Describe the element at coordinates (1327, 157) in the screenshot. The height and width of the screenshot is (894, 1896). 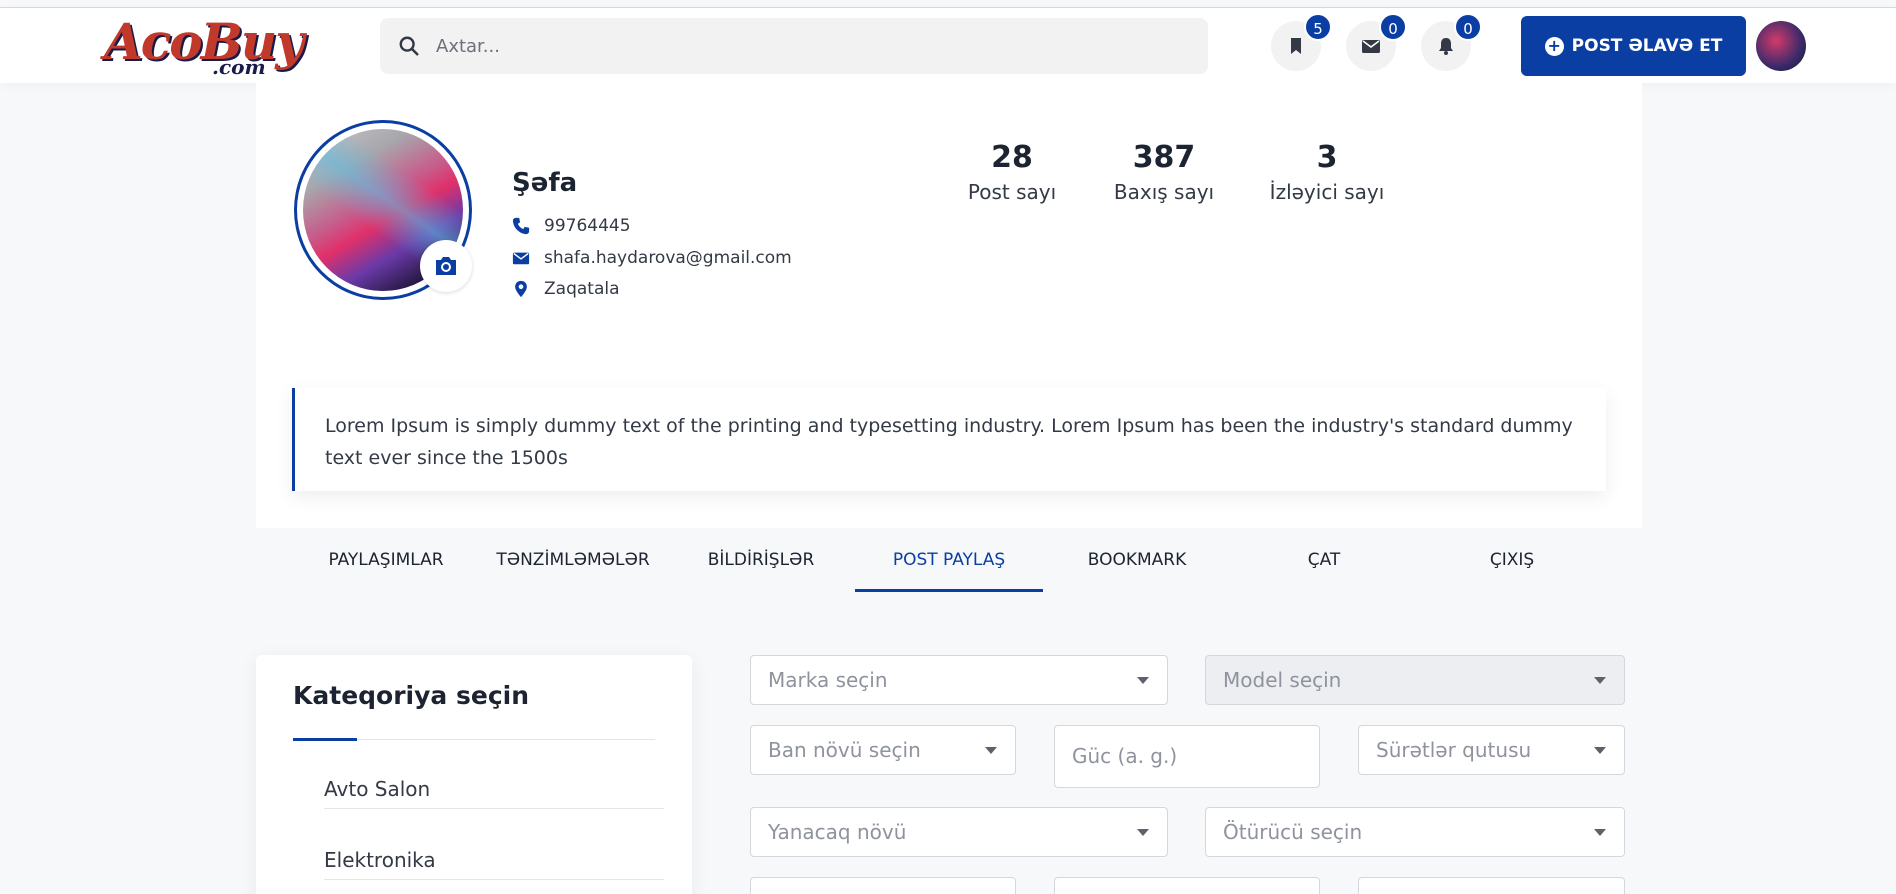
I see `stat-followers-value: 3` at that location.